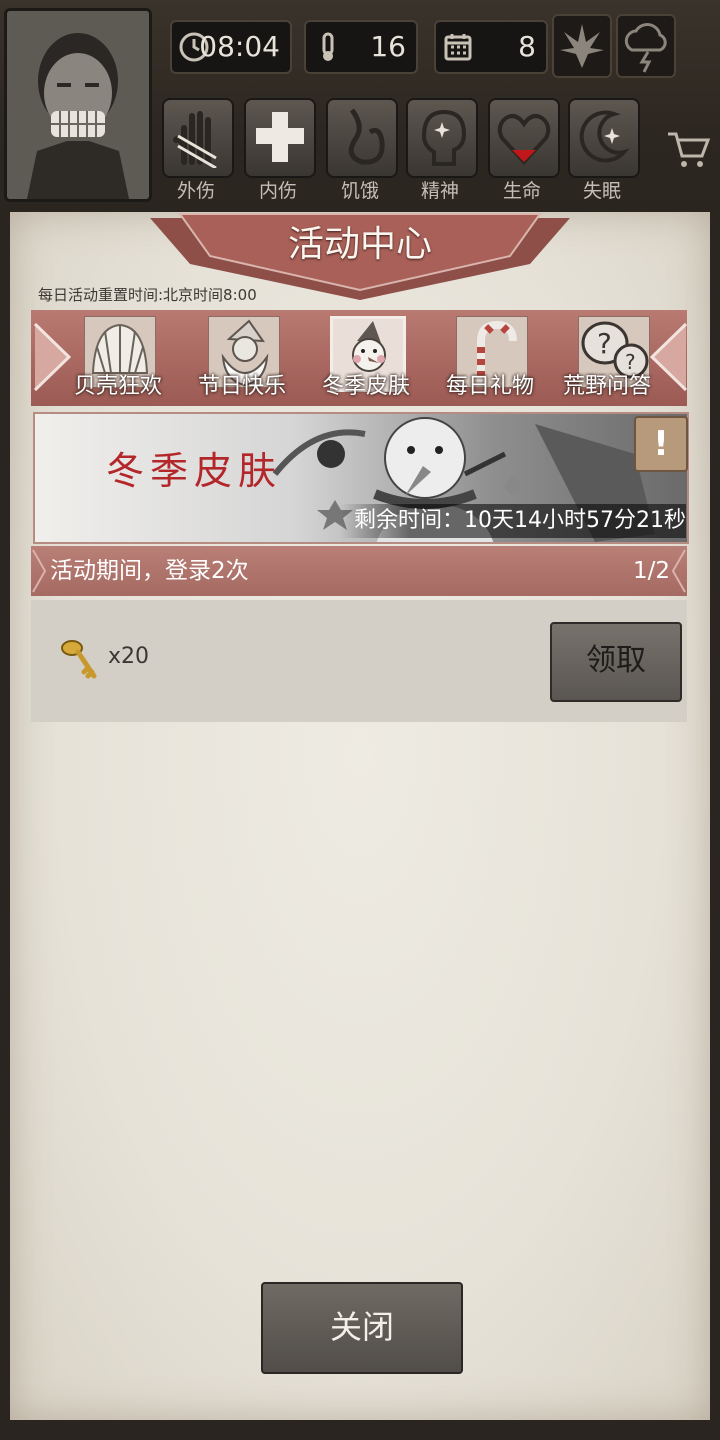 The width and height of the screenshot is (720, 1440). Describe the element at coordinates (359, 191) in the screenshot. I see `status-label-hunger: 饥饿` at that location.